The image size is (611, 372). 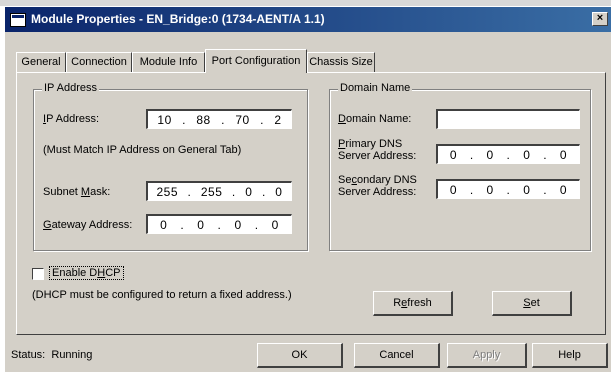 I want to click on ip-octet-1: 10, so click(x=164, y=119).